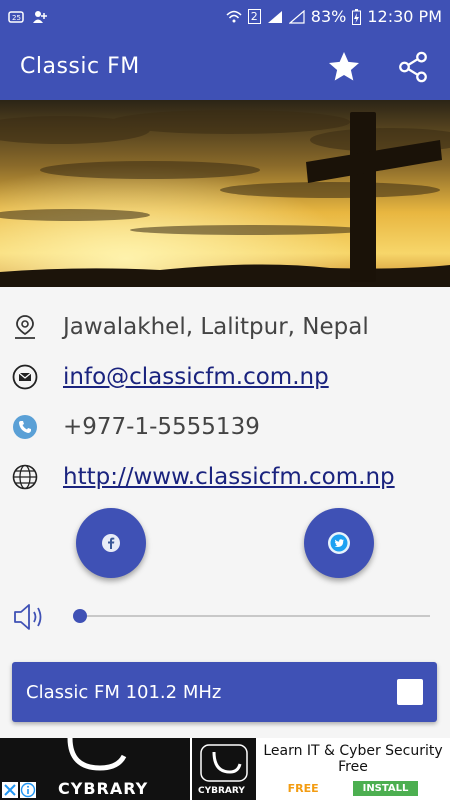 The width and height of the screenshot is (450, 800). What do you see at coordinates (225, 66) in the screenshot?
I see `app-bar: Classic FM` at bounding box center [225, 66].